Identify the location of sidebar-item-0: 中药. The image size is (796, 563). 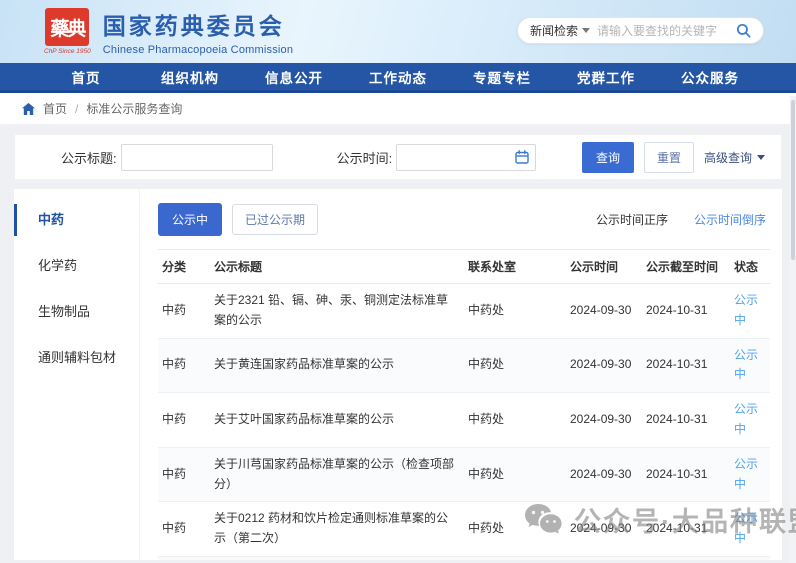
(76, 220).